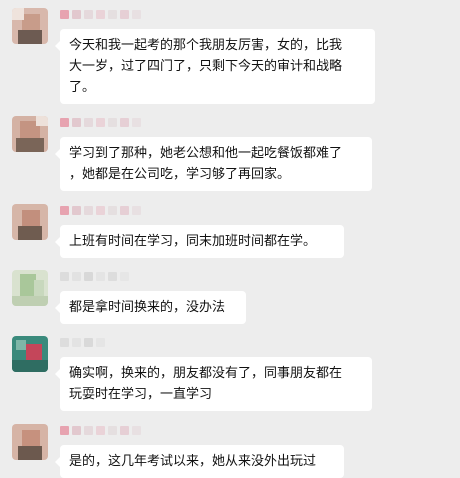 Image resolution: width=460 pixels, height=478 pixels. I want to click on message-bubble: 确实啊，换来的，朋友都没有了，同事朋友都在 玩耍时在学习，一直学习, so click(213, 384).